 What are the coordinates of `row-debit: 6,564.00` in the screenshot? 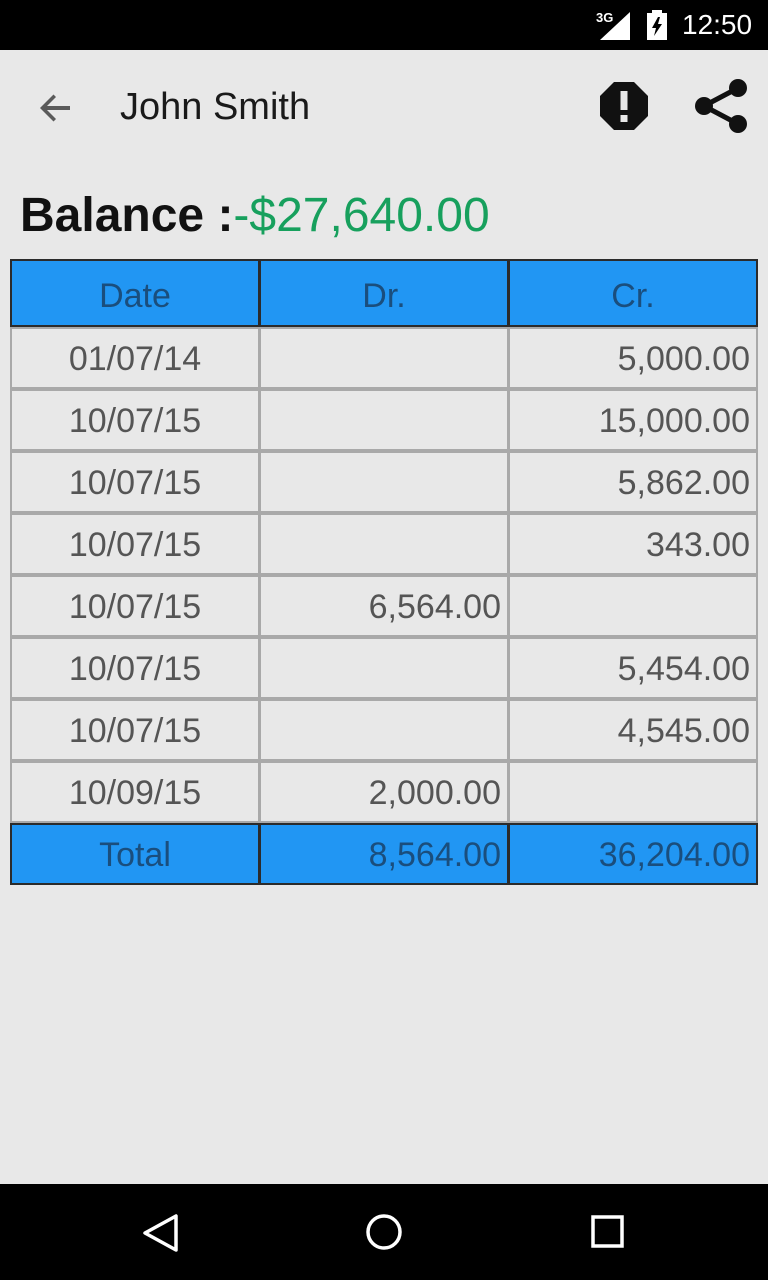 It's located at (384, 606).